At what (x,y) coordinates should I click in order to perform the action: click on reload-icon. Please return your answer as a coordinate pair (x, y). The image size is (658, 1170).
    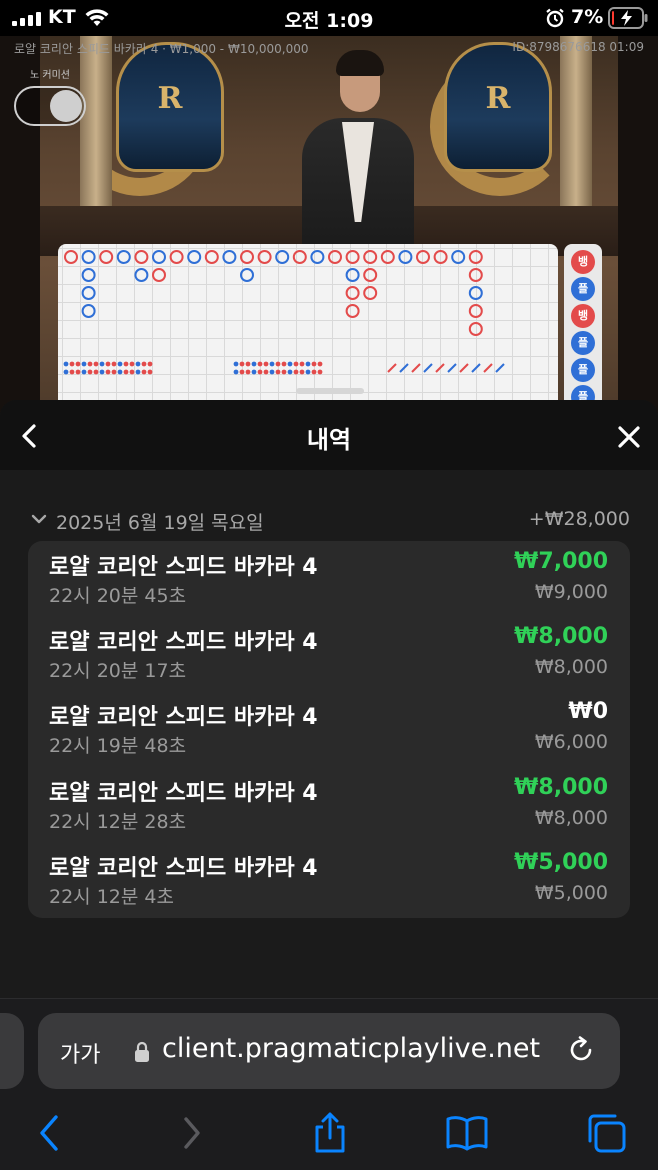
    Looking at the image, I should click on (581, 1050).